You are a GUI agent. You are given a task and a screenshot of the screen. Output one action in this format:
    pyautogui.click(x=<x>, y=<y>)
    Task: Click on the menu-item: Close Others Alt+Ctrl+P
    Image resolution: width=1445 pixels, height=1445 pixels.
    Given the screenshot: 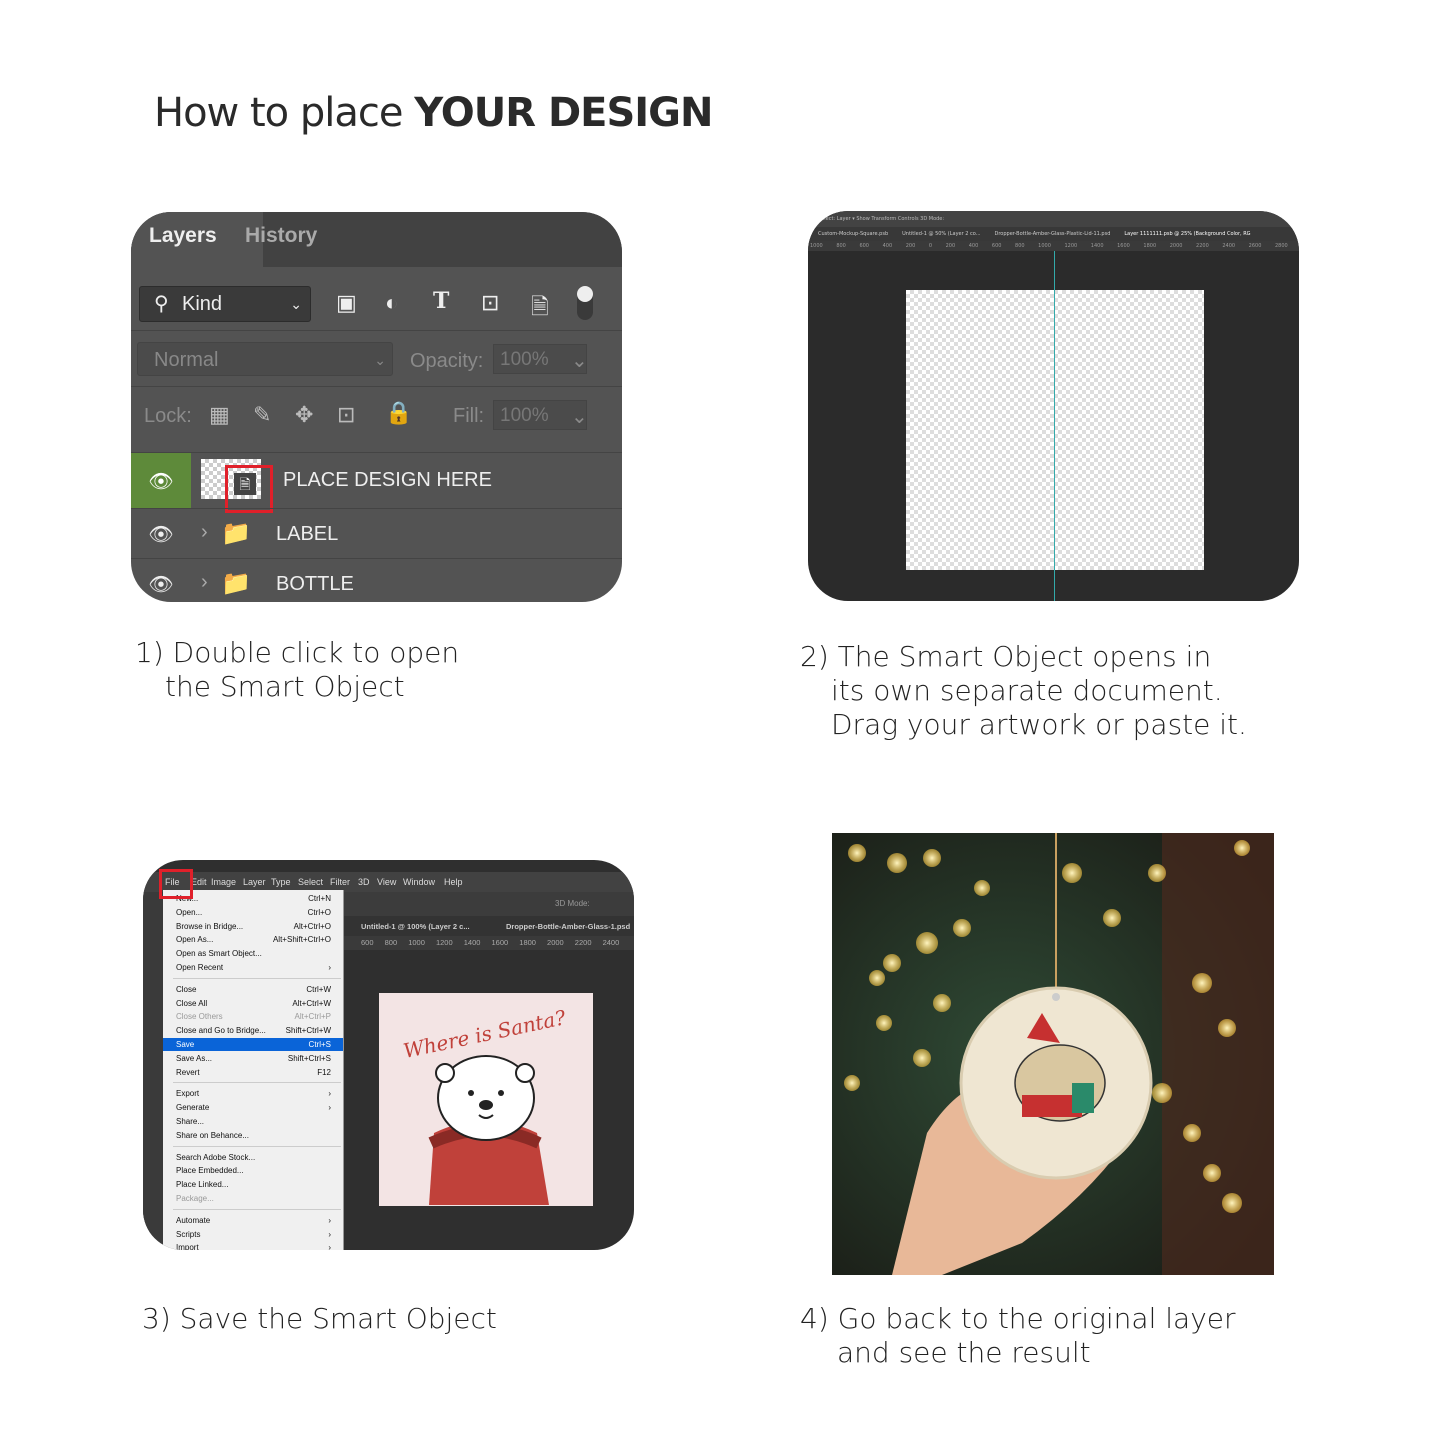 What is the action you would take?
    pyautogui.click(x=253, y=1016)
    